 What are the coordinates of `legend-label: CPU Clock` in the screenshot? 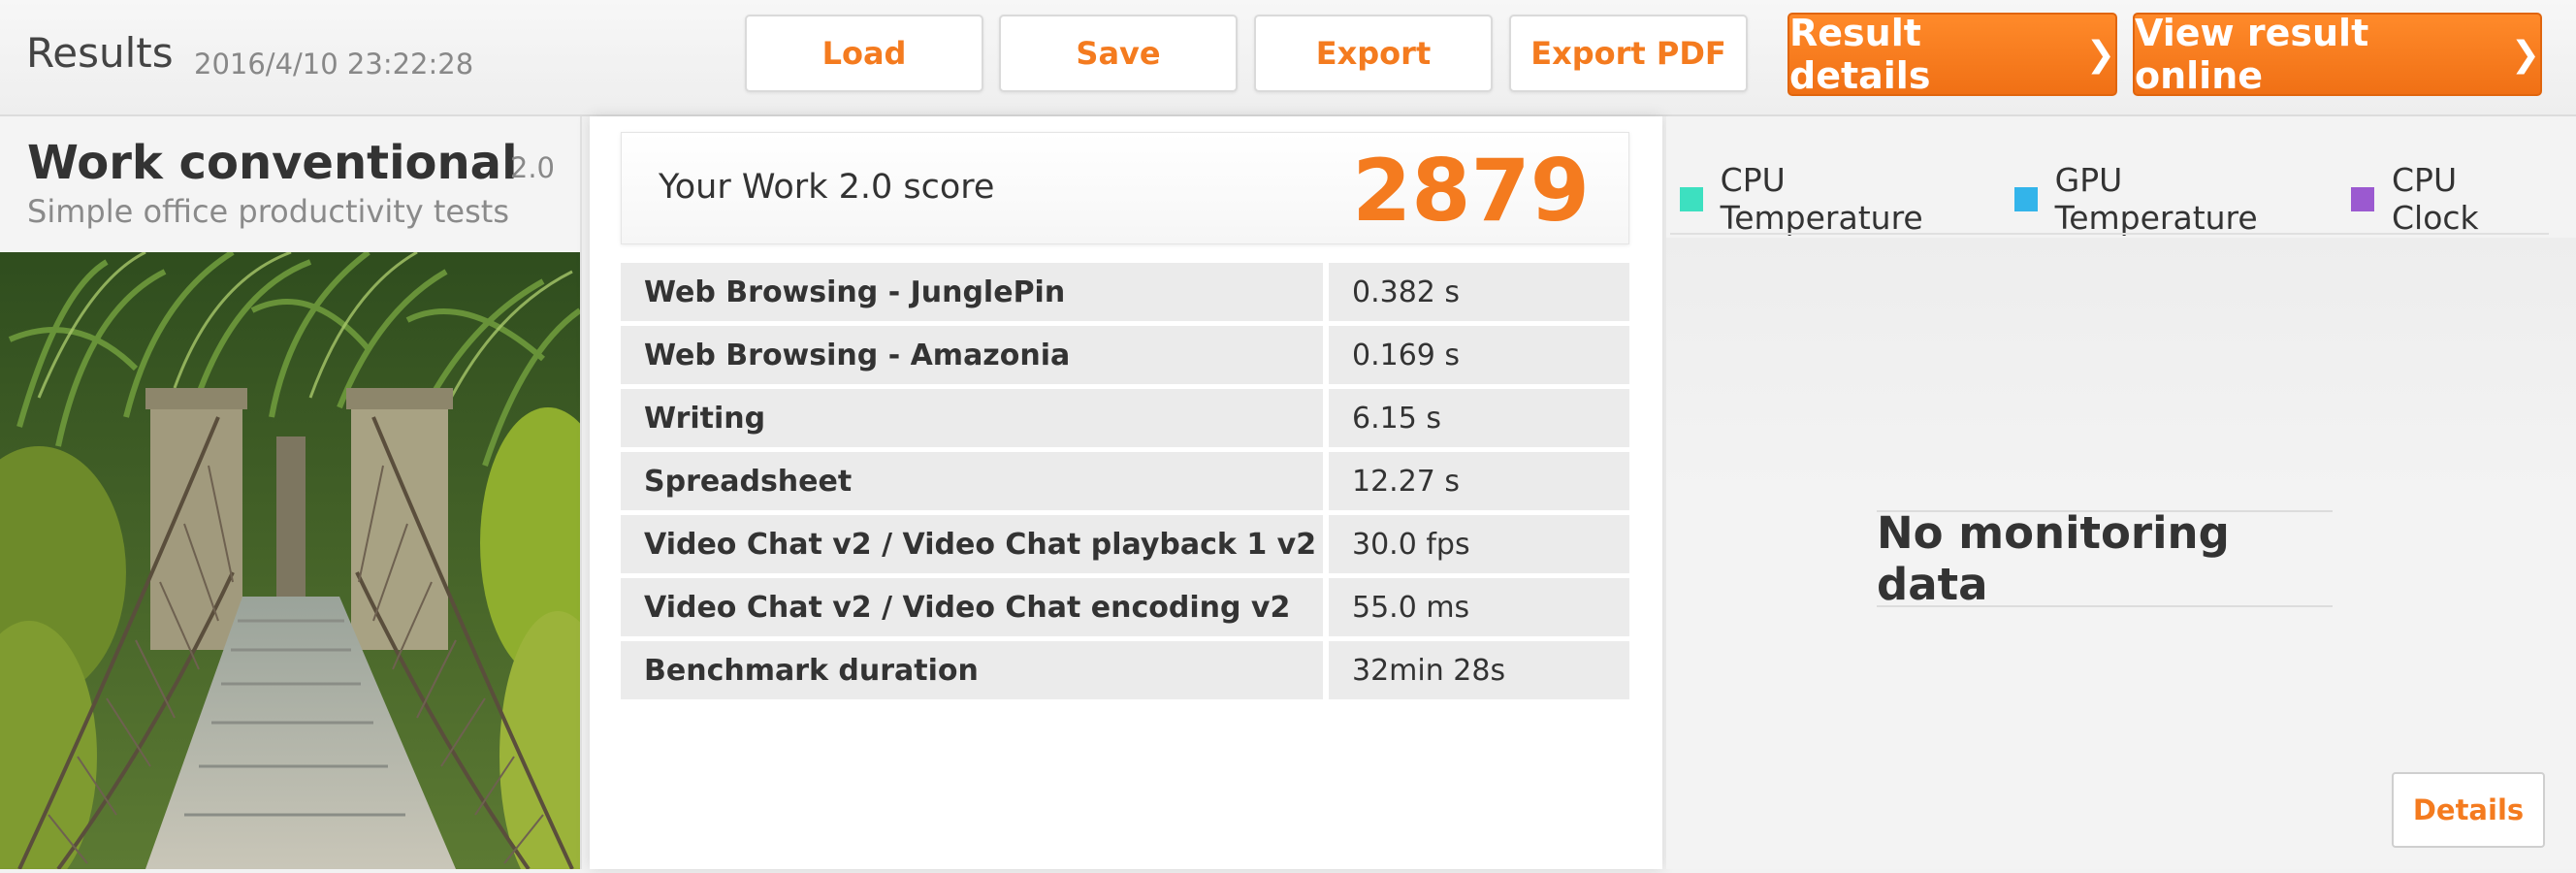 It's located at (2435, 199).